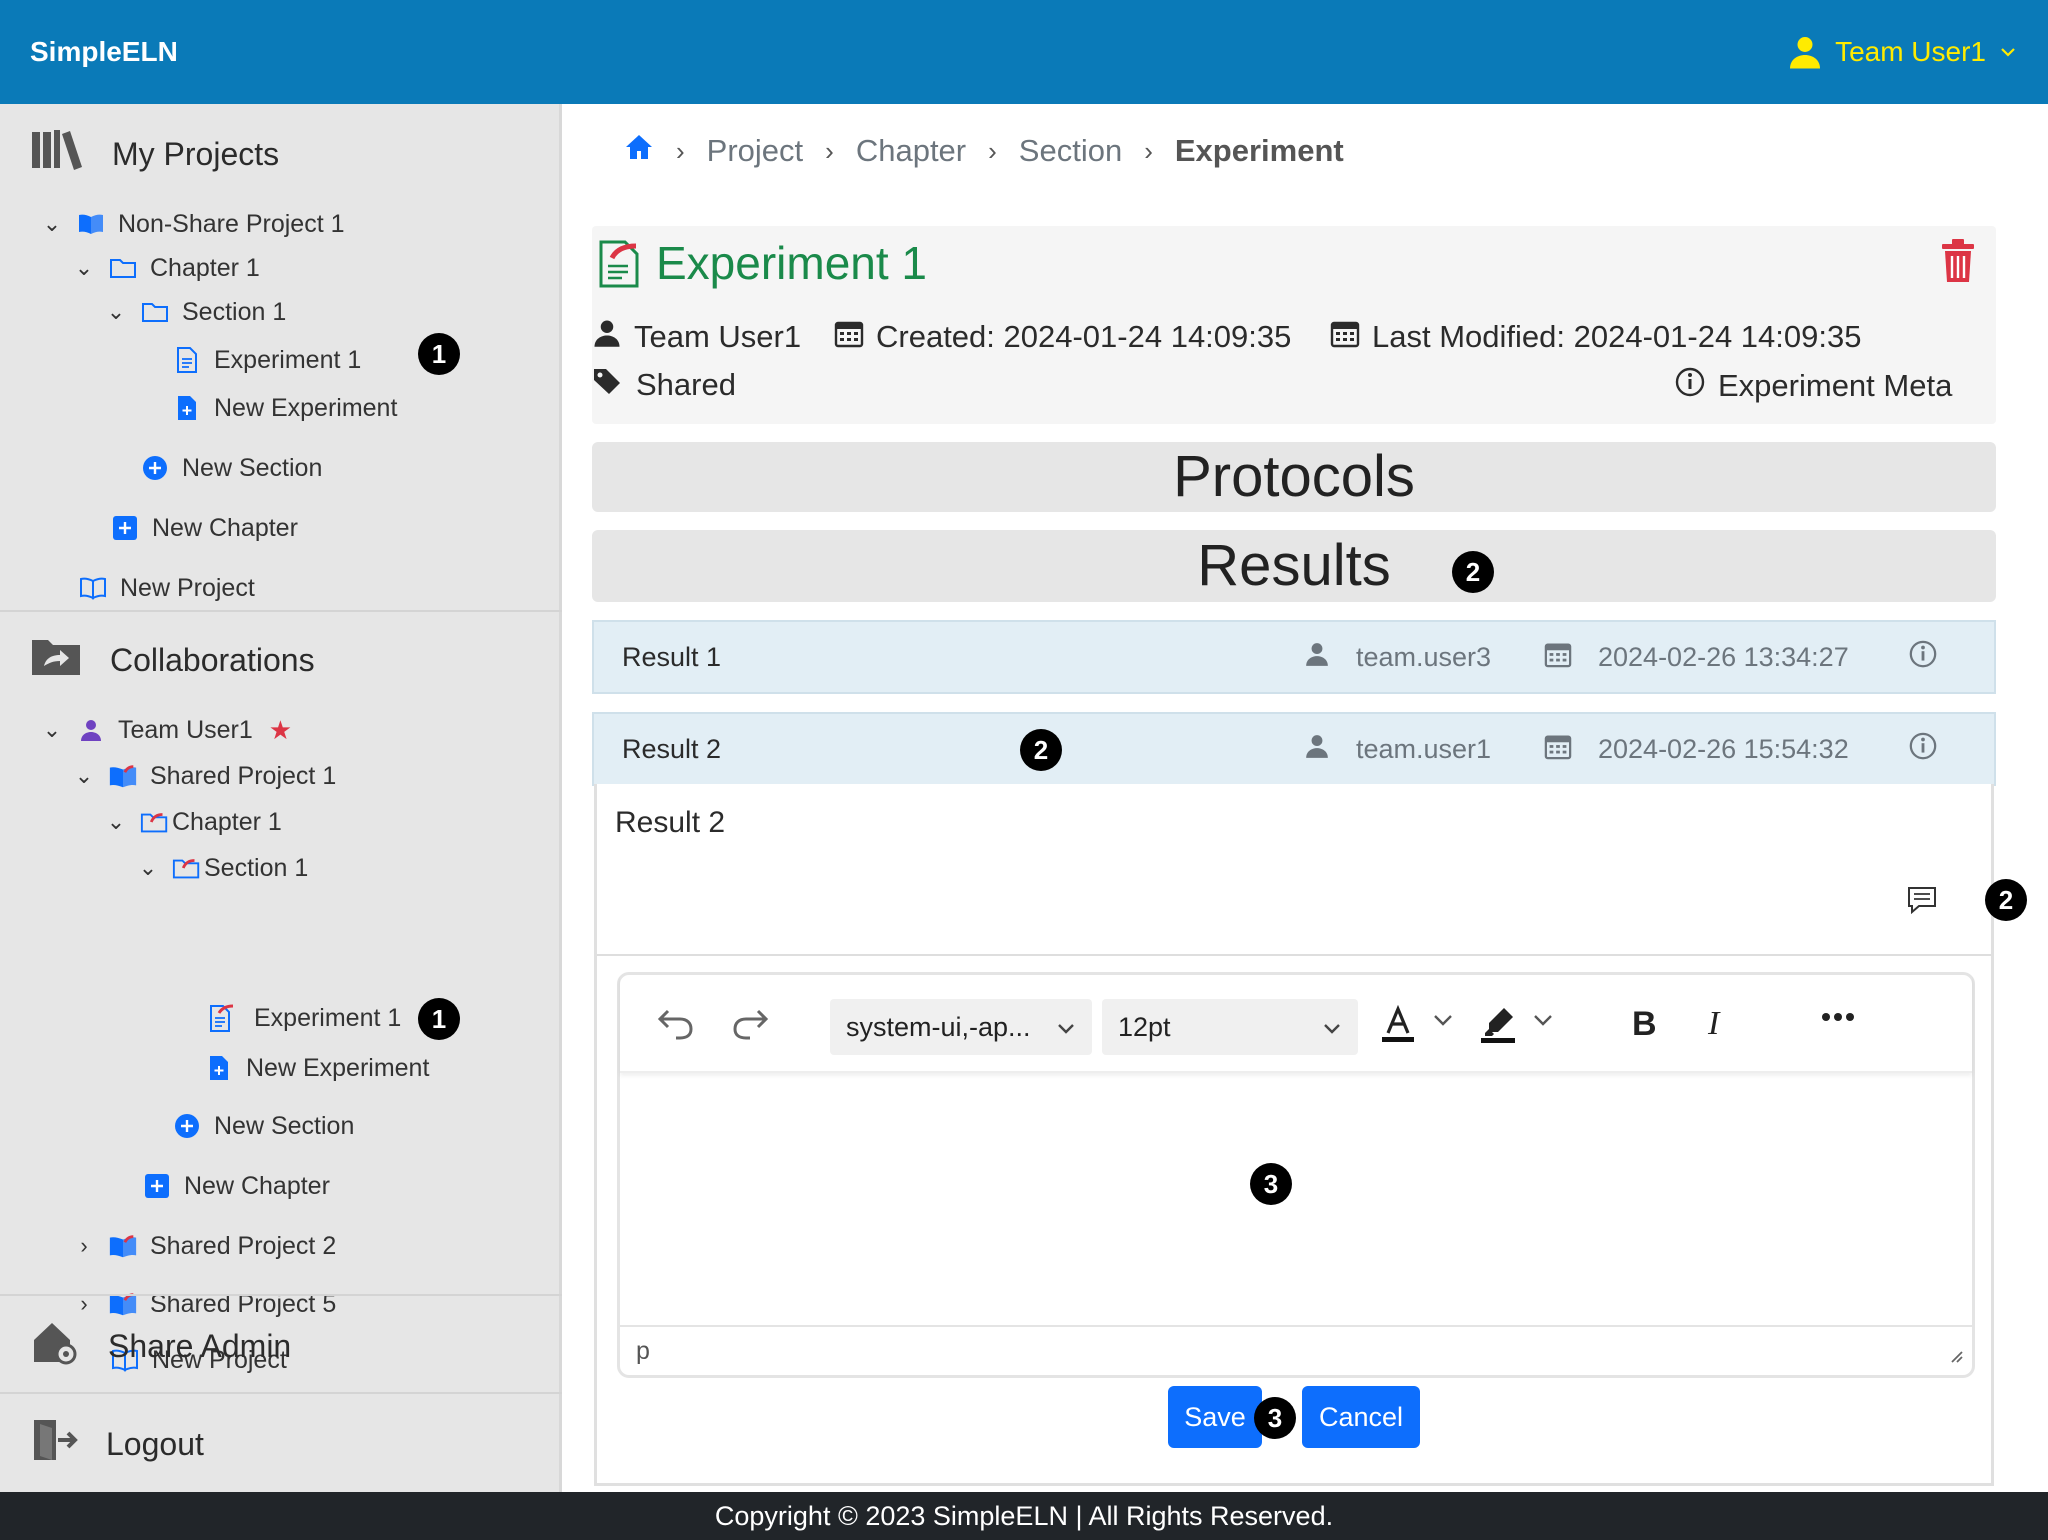  I want to click on tree-experiment-1: Experiment 1, so click(266, 360).